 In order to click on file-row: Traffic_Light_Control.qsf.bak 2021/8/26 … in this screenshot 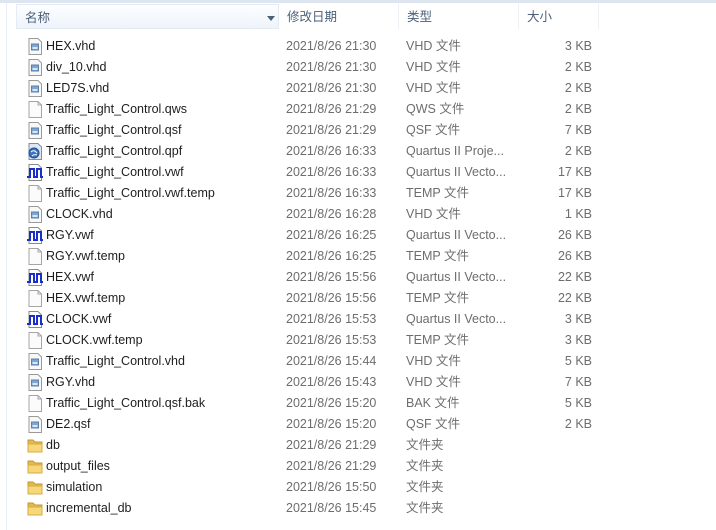, I will do `click(310, 403)`.